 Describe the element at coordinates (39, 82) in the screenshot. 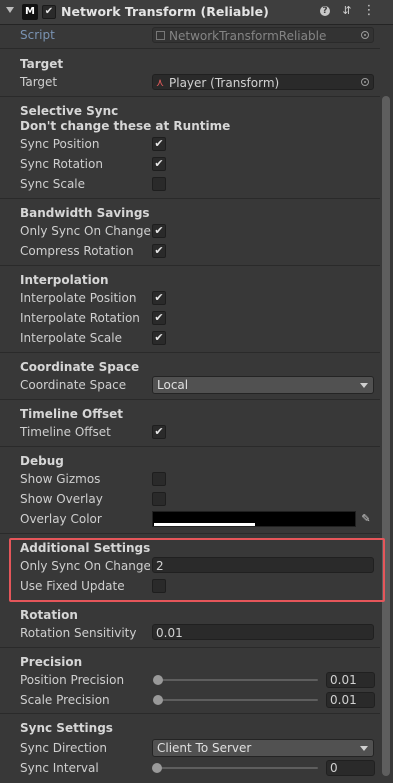

I see `target-label: Target` at that location.